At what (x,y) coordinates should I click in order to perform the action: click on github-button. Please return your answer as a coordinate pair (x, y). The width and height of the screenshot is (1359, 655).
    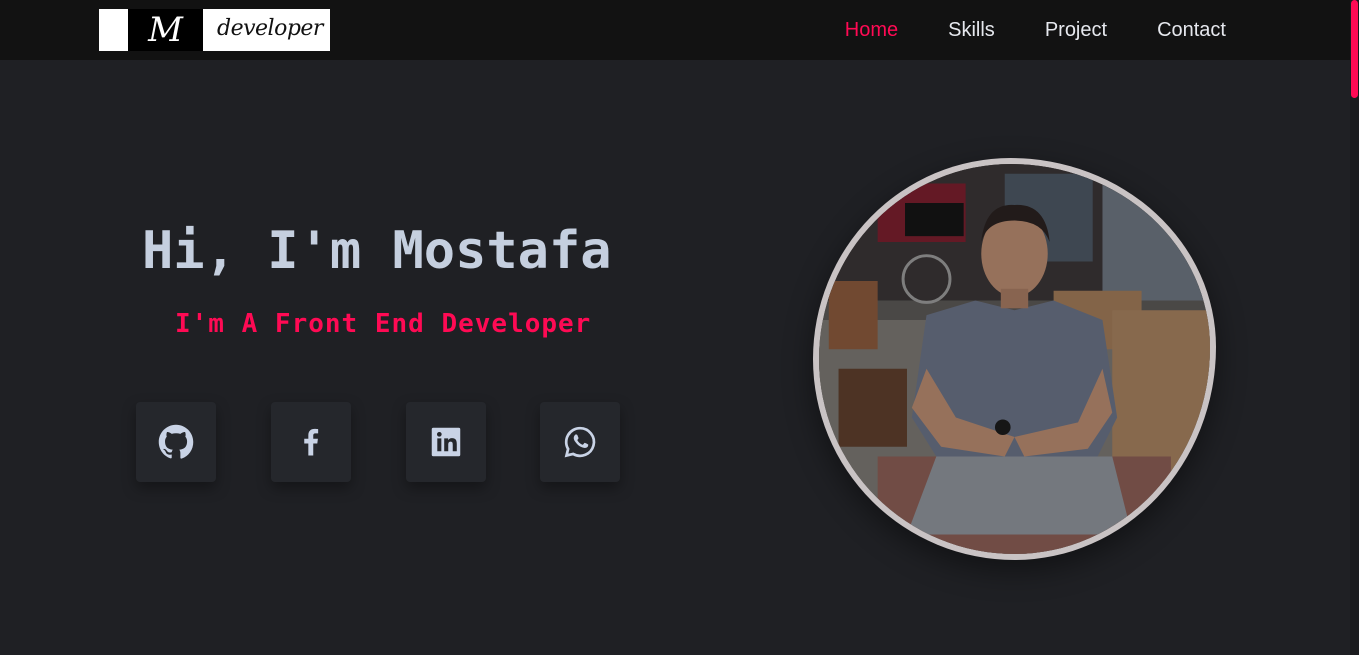
    Looking at the image, I should click on (176, 442).